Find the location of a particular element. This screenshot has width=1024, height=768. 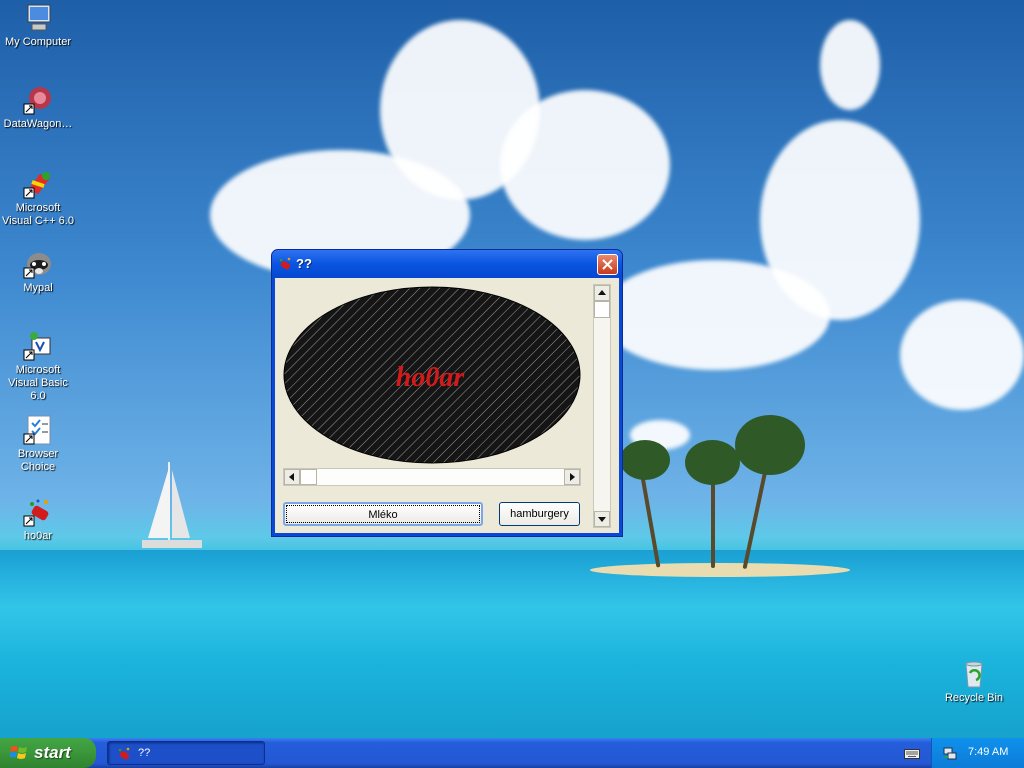

mypal-icon is located at coordinates (37, 266).